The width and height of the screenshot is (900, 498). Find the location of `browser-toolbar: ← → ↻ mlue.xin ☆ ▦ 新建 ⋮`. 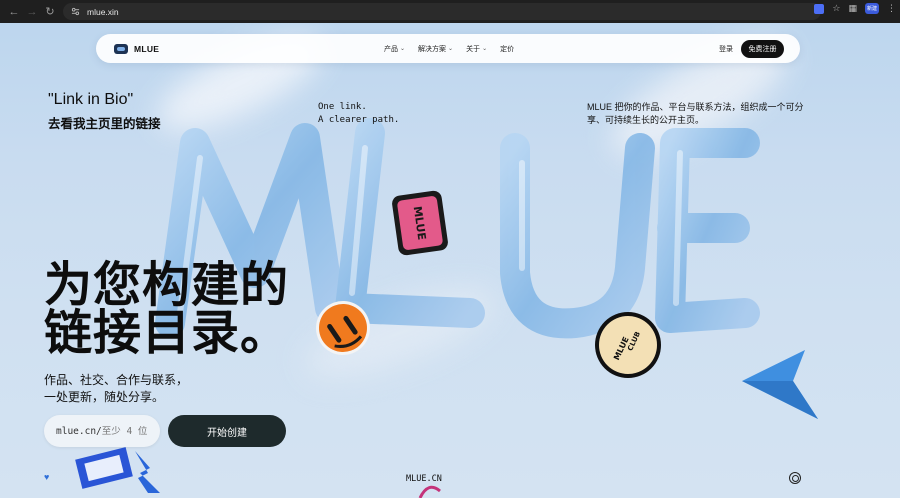

browser-toolbar: ← → ↻ mlue.xin ☆ ▦ 新建 ⋮ is located at coordinates (450, 11).